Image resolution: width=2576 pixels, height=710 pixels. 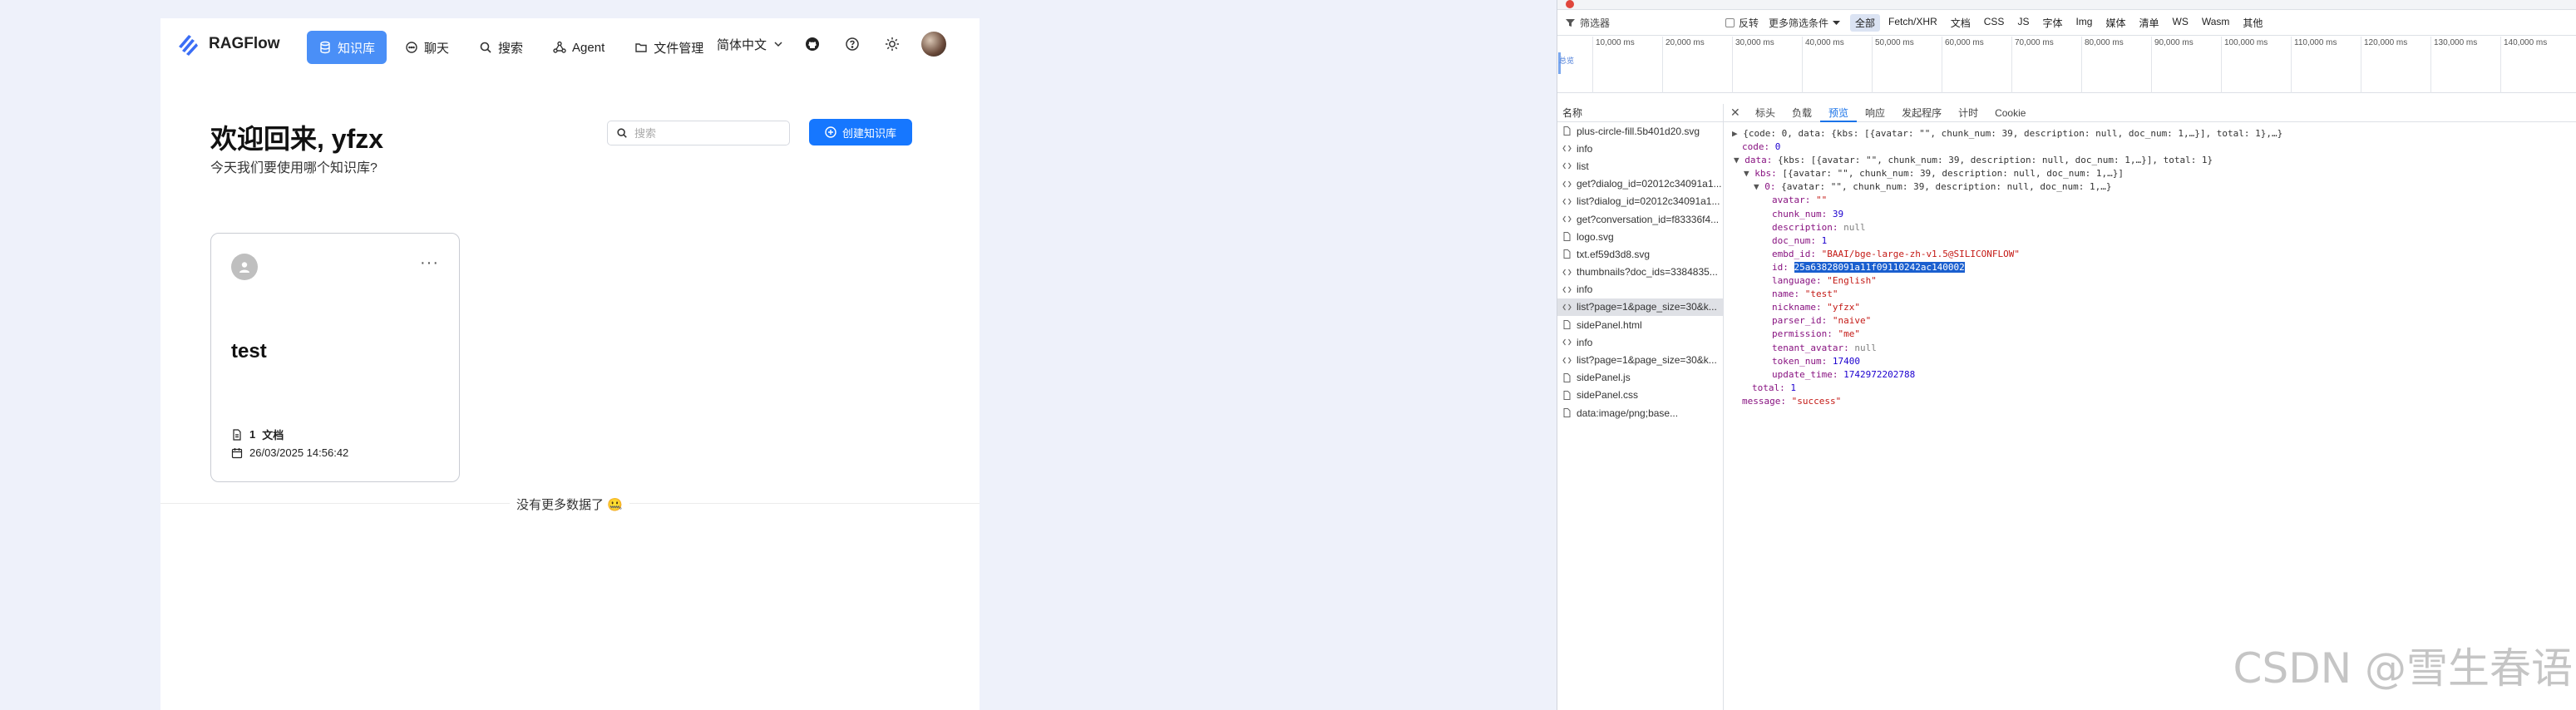 What do you see at coordinates (1595, 236) in the screenshot?
I see `request-name: logo.svg` at bounding box center [1595, 236].